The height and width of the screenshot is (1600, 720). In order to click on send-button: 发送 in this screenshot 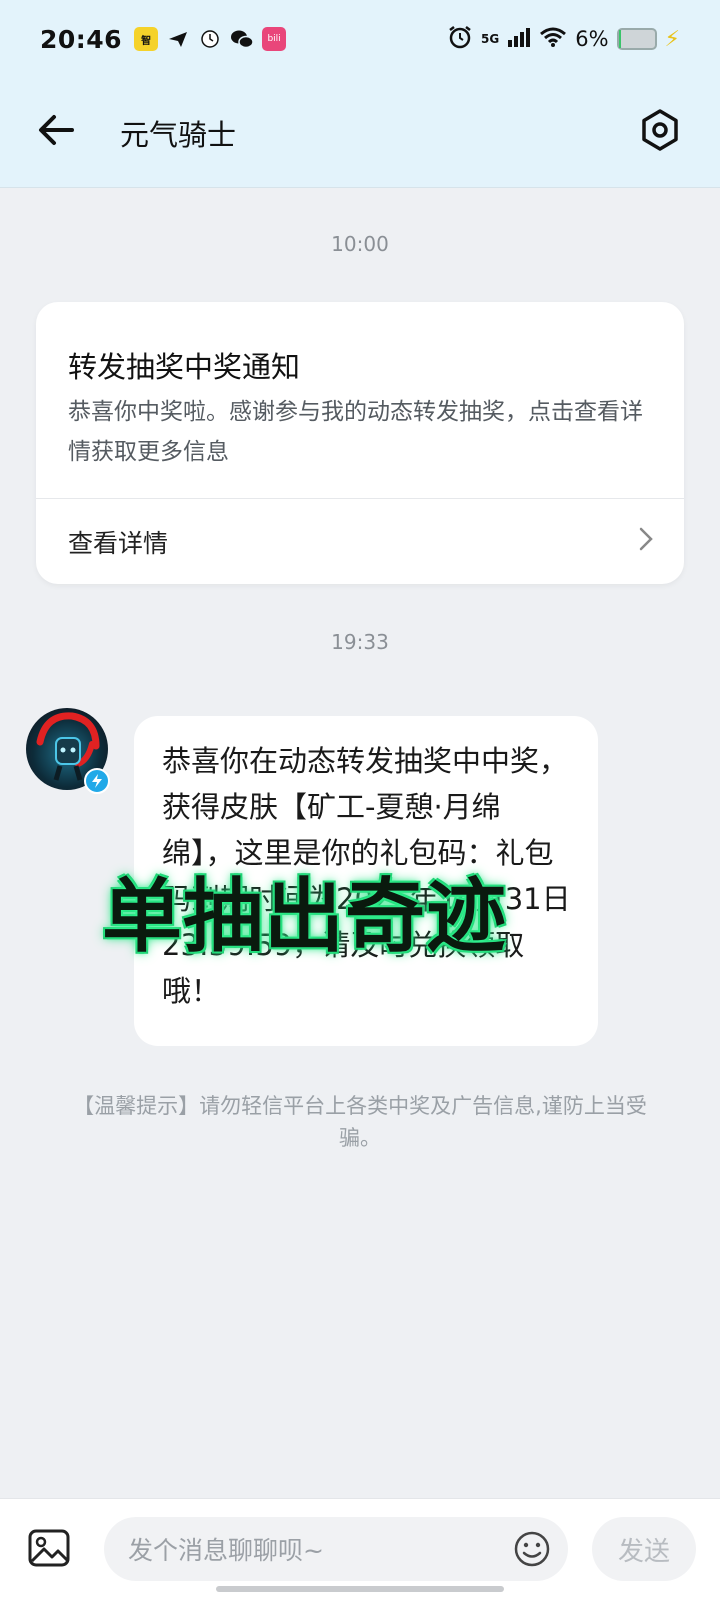, I will do `click(644, 1549)`.